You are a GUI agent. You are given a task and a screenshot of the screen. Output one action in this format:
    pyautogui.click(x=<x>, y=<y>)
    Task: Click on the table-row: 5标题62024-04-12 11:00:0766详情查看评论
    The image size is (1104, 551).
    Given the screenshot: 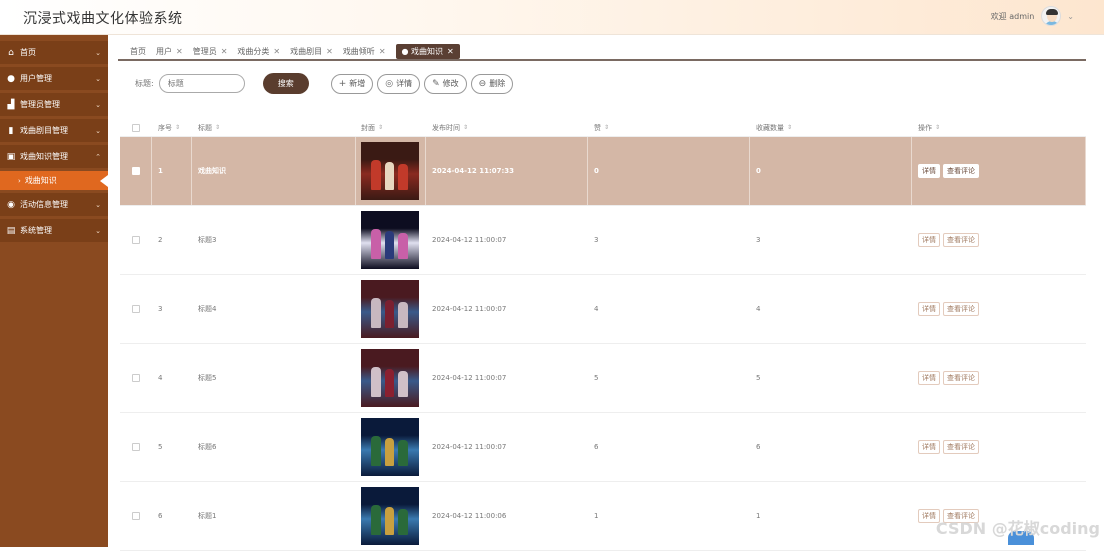 What is the action you would take?
    pyautogui.click(x=603, y=447)
    